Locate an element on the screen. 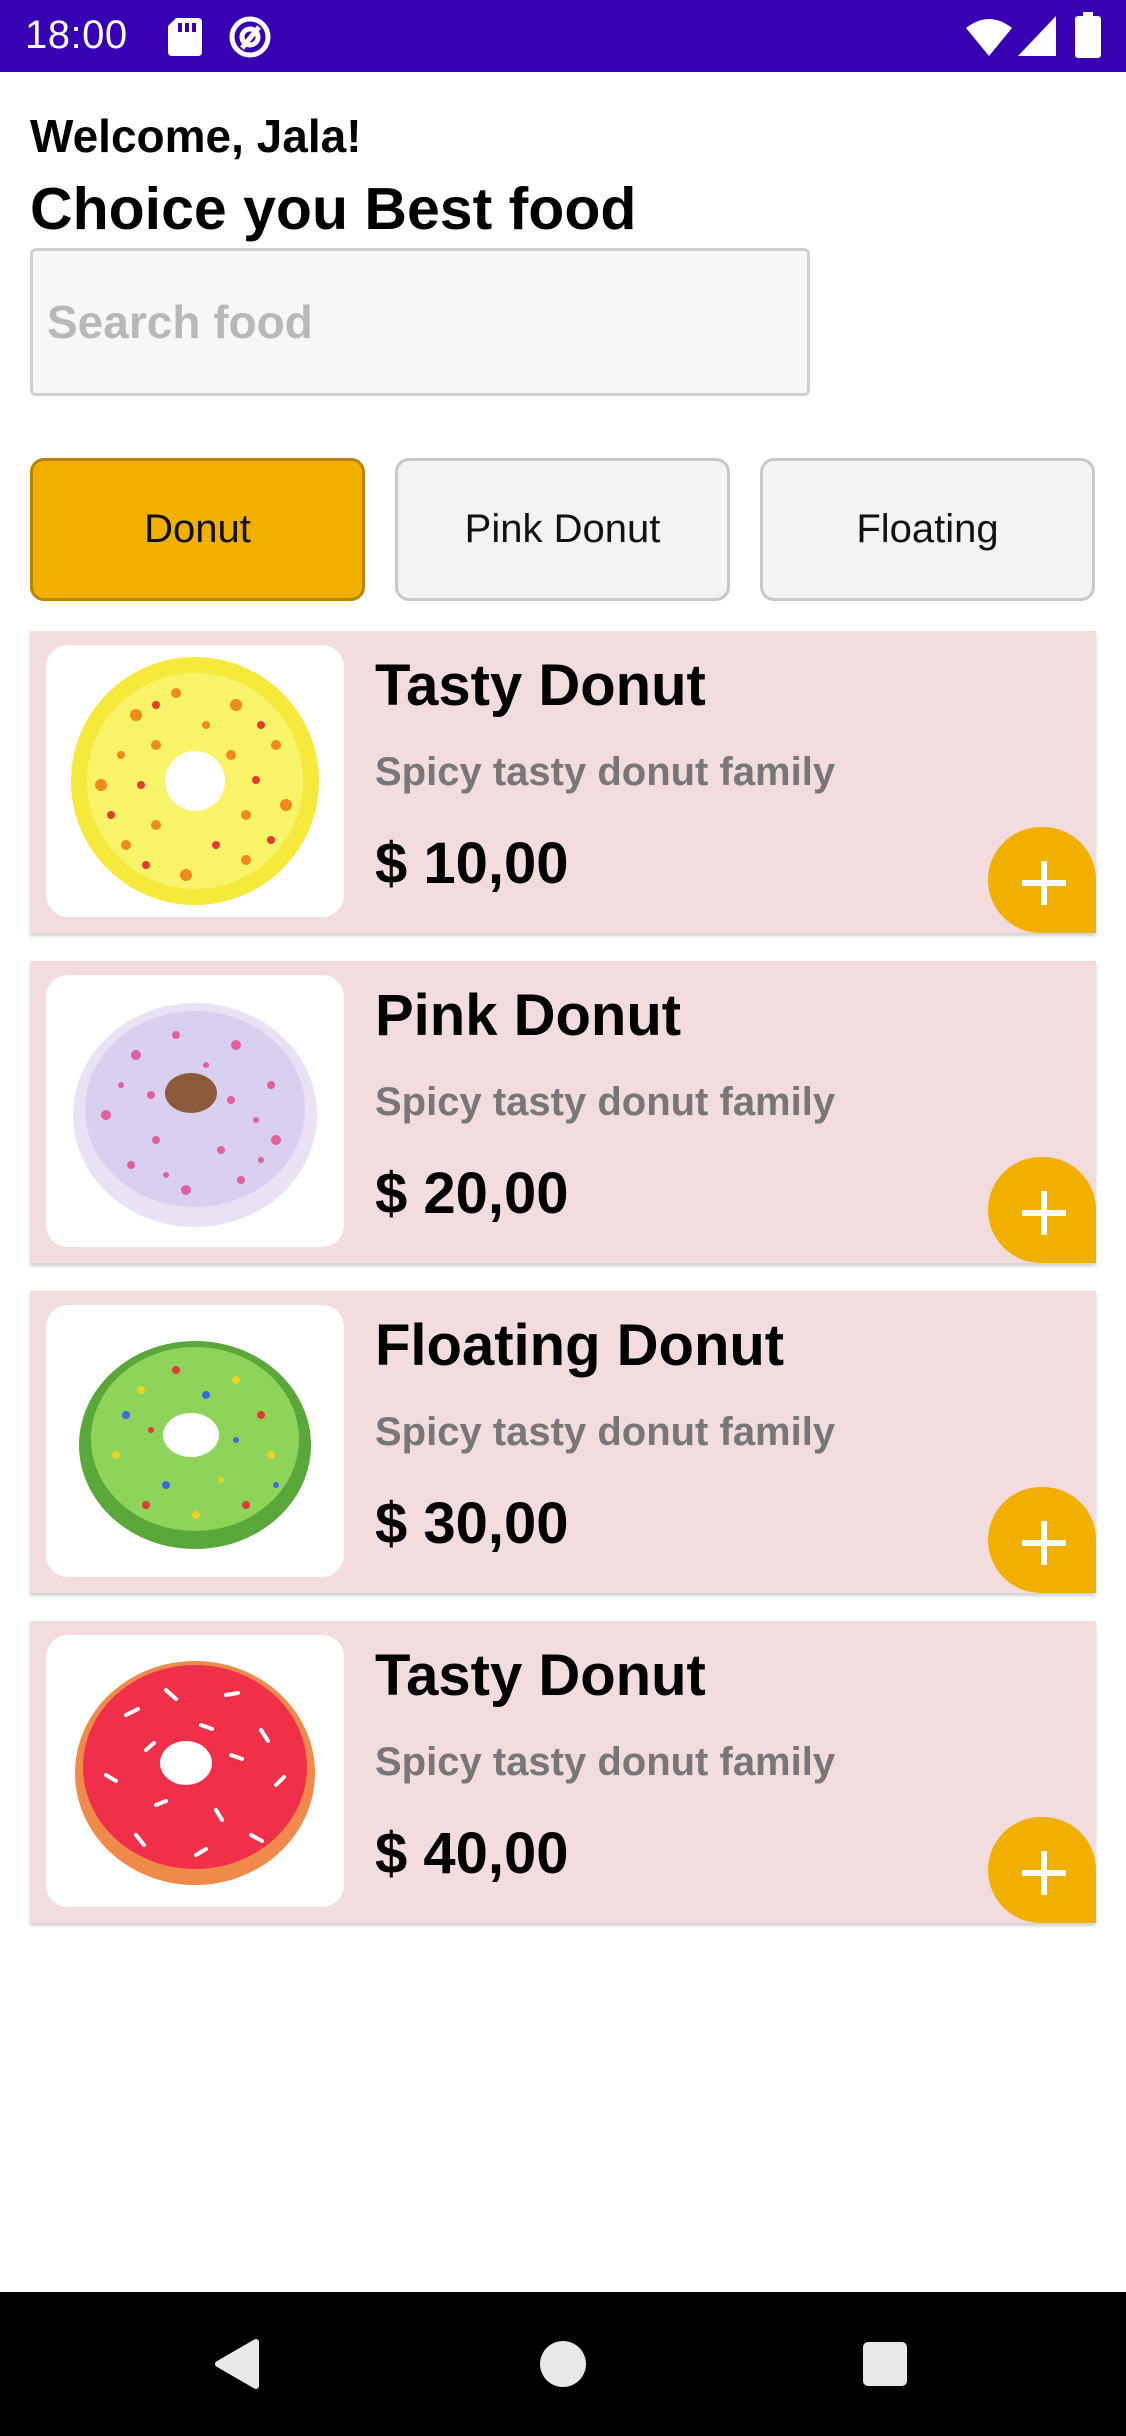  sd-card-icon is located at coordinates (185, 39).